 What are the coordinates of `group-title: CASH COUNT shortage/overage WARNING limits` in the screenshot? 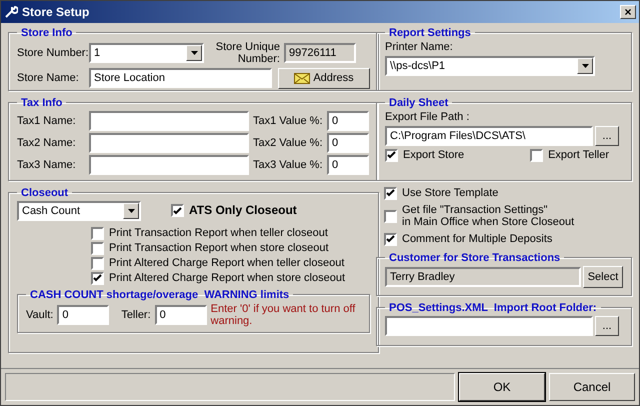 It's located at (159, 294).